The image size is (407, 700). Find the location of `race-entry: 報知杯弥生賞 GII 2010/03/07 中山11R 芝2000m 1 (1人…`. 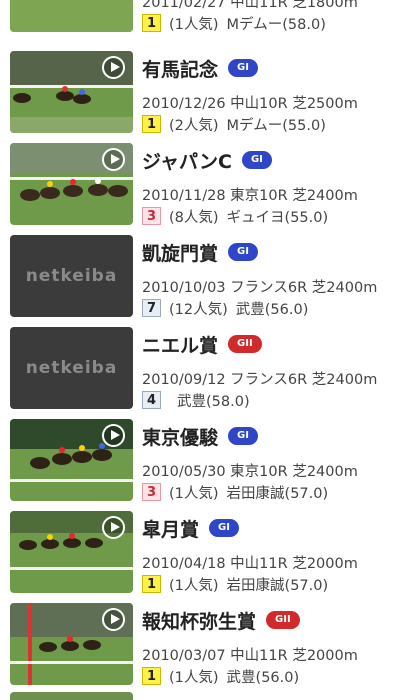

race-entry: 報知杯弥生賞 GII 2010/03/07 中山11R 芝2000m 1 (1人… is located at coordinates (203, 649).